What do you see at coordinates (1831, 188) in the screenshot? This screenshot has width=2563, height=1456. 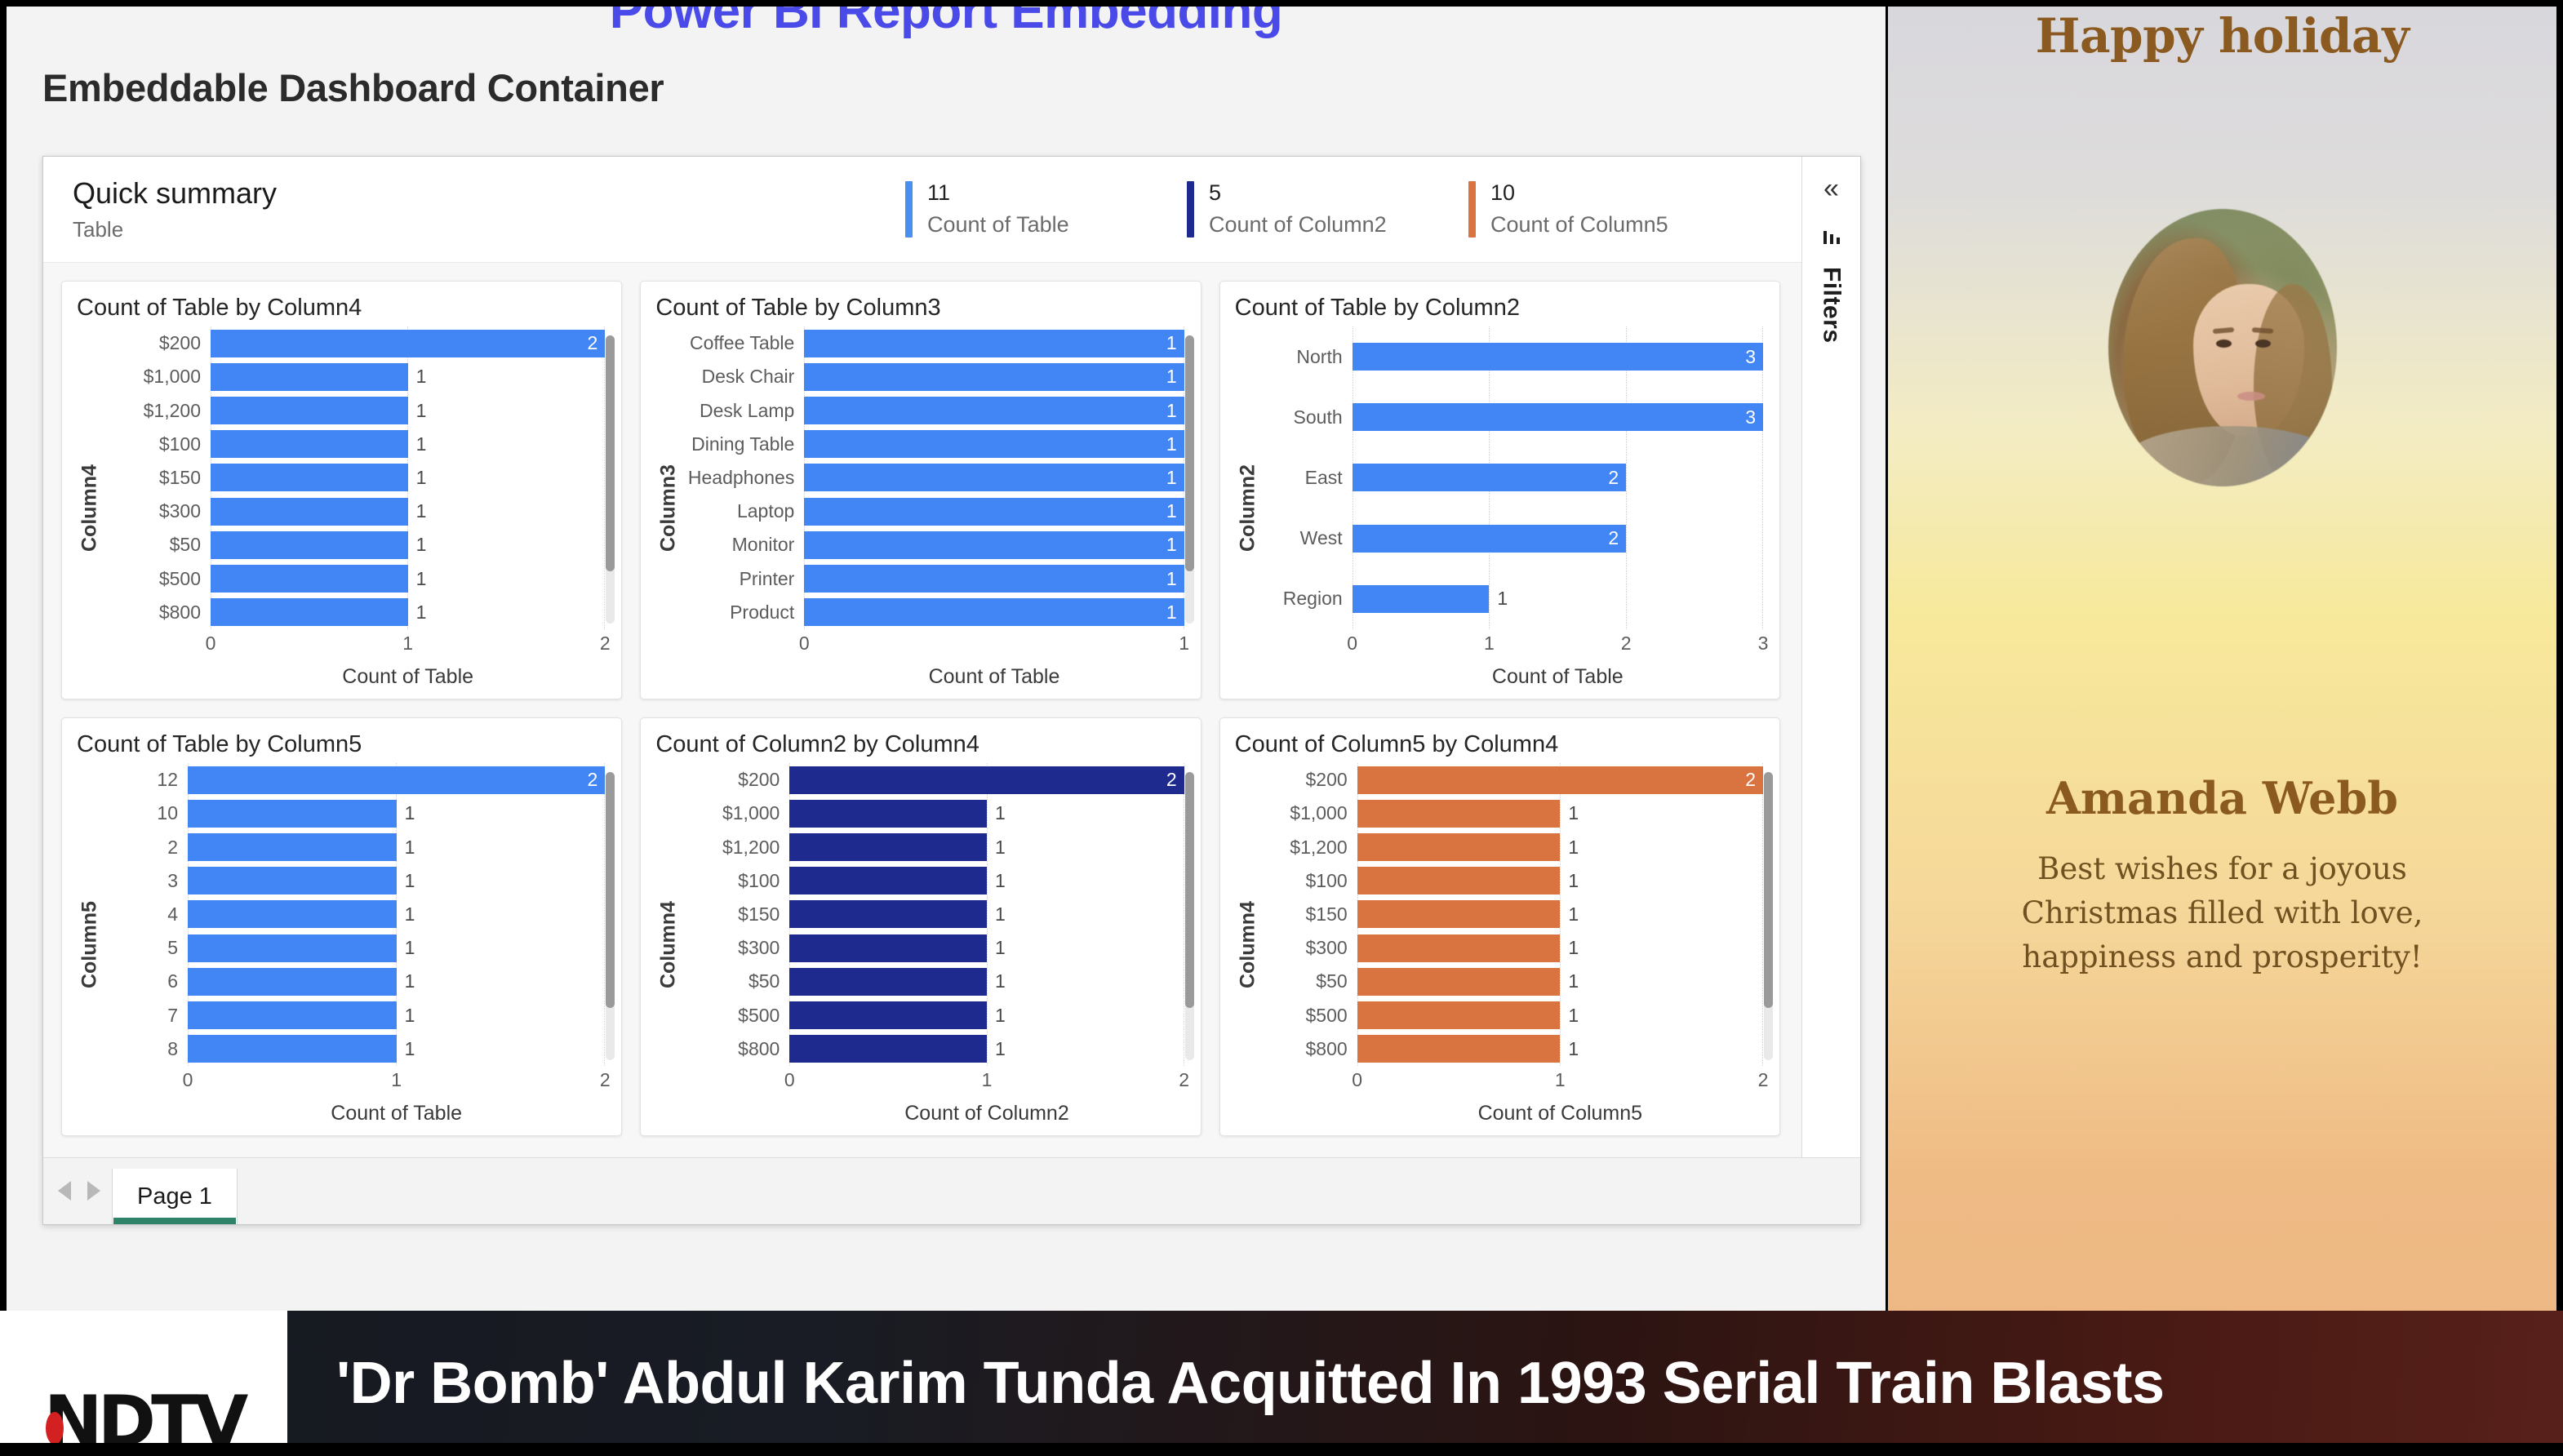 I see `collapse-chevron-icon: «` at bounding box center [1831, 188].